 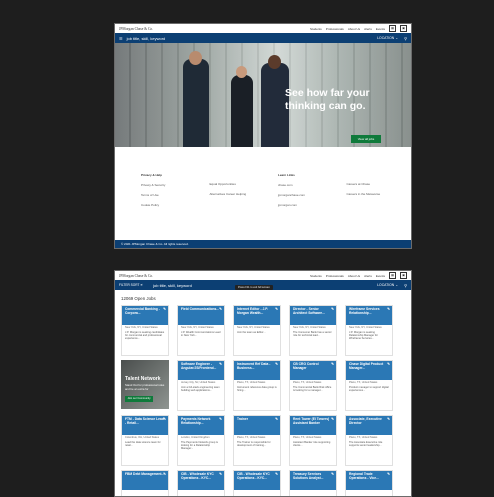 What do you see at coordinates (250, 38) in the screenshot?
I see `search-input: job title, skill, keyword` at bounding box center [250, 38].